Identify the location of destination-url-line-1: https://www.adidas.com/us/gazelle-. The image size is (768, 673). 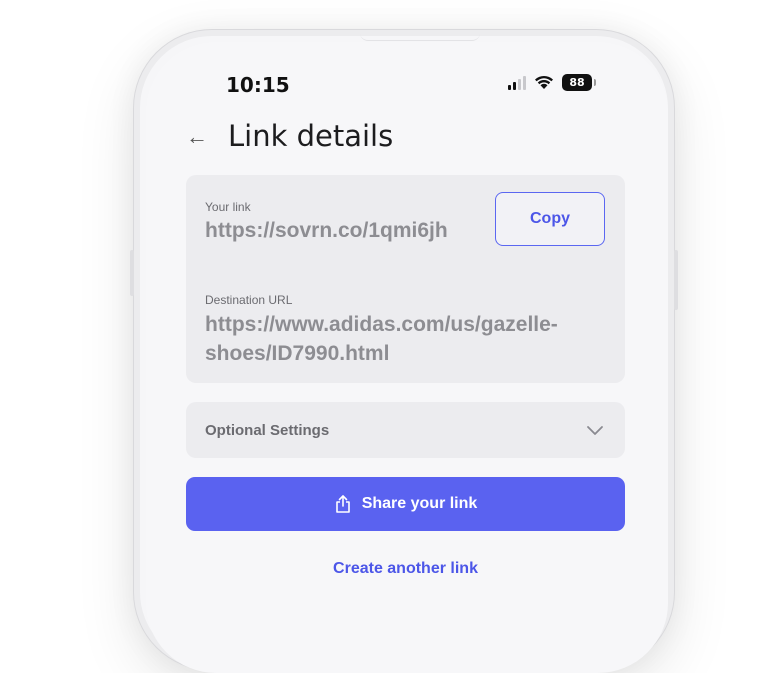
(381, 324).